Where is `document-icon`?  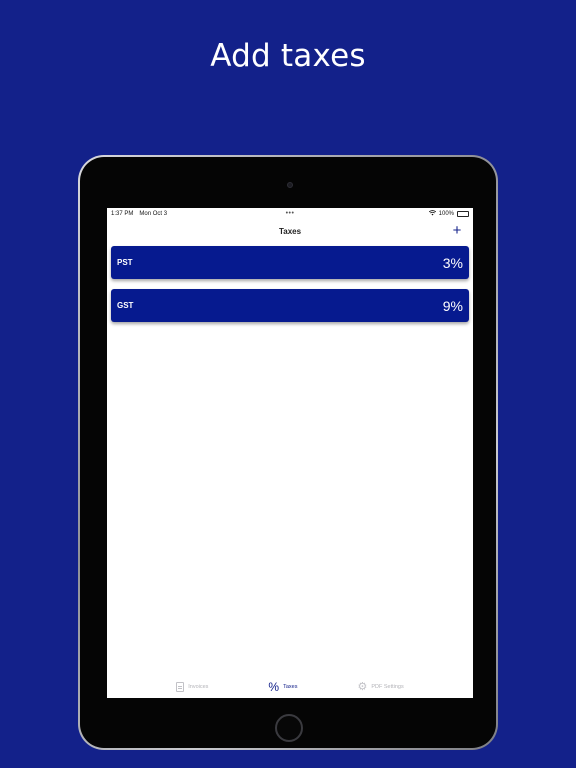
document-icon is located at coordinates (180, 687).